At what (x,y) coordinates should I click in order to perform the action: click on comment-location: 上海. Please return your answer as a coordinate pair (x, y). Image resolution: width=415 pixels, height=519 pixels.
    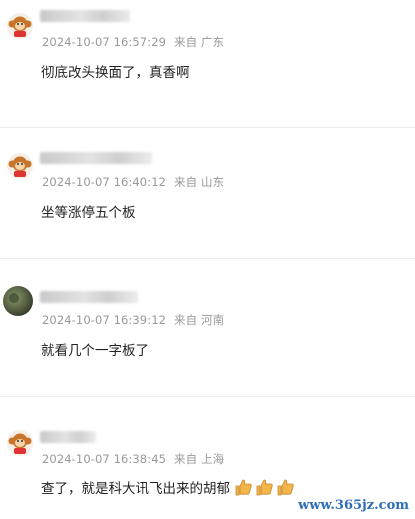
    Looking at the image, I should click on (213, 459).